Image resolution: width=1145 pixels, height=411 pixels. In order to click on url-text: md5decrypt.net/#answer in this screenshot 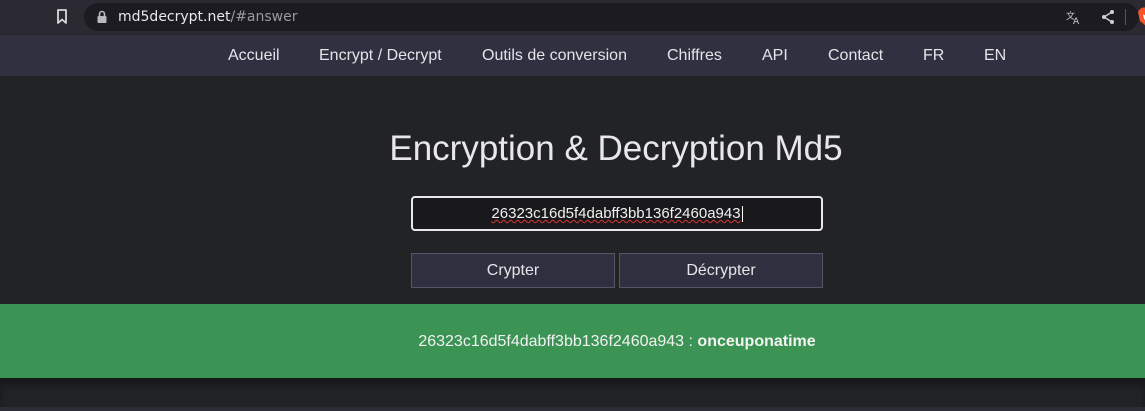, I will do `click(208, 17)`.